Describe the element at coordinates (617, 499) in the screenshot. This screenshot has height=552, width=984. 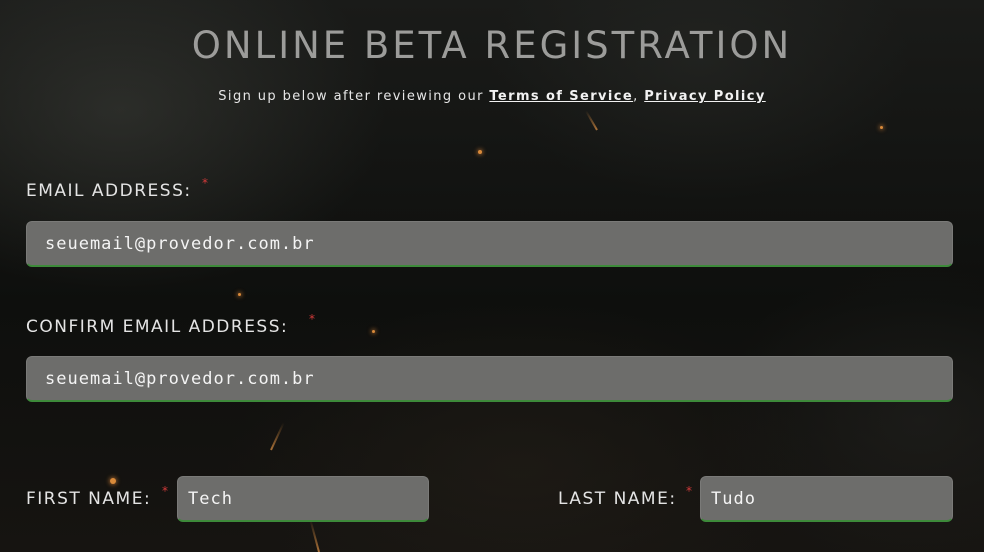
I see `last-name-label: LAST NAME:` at that location.